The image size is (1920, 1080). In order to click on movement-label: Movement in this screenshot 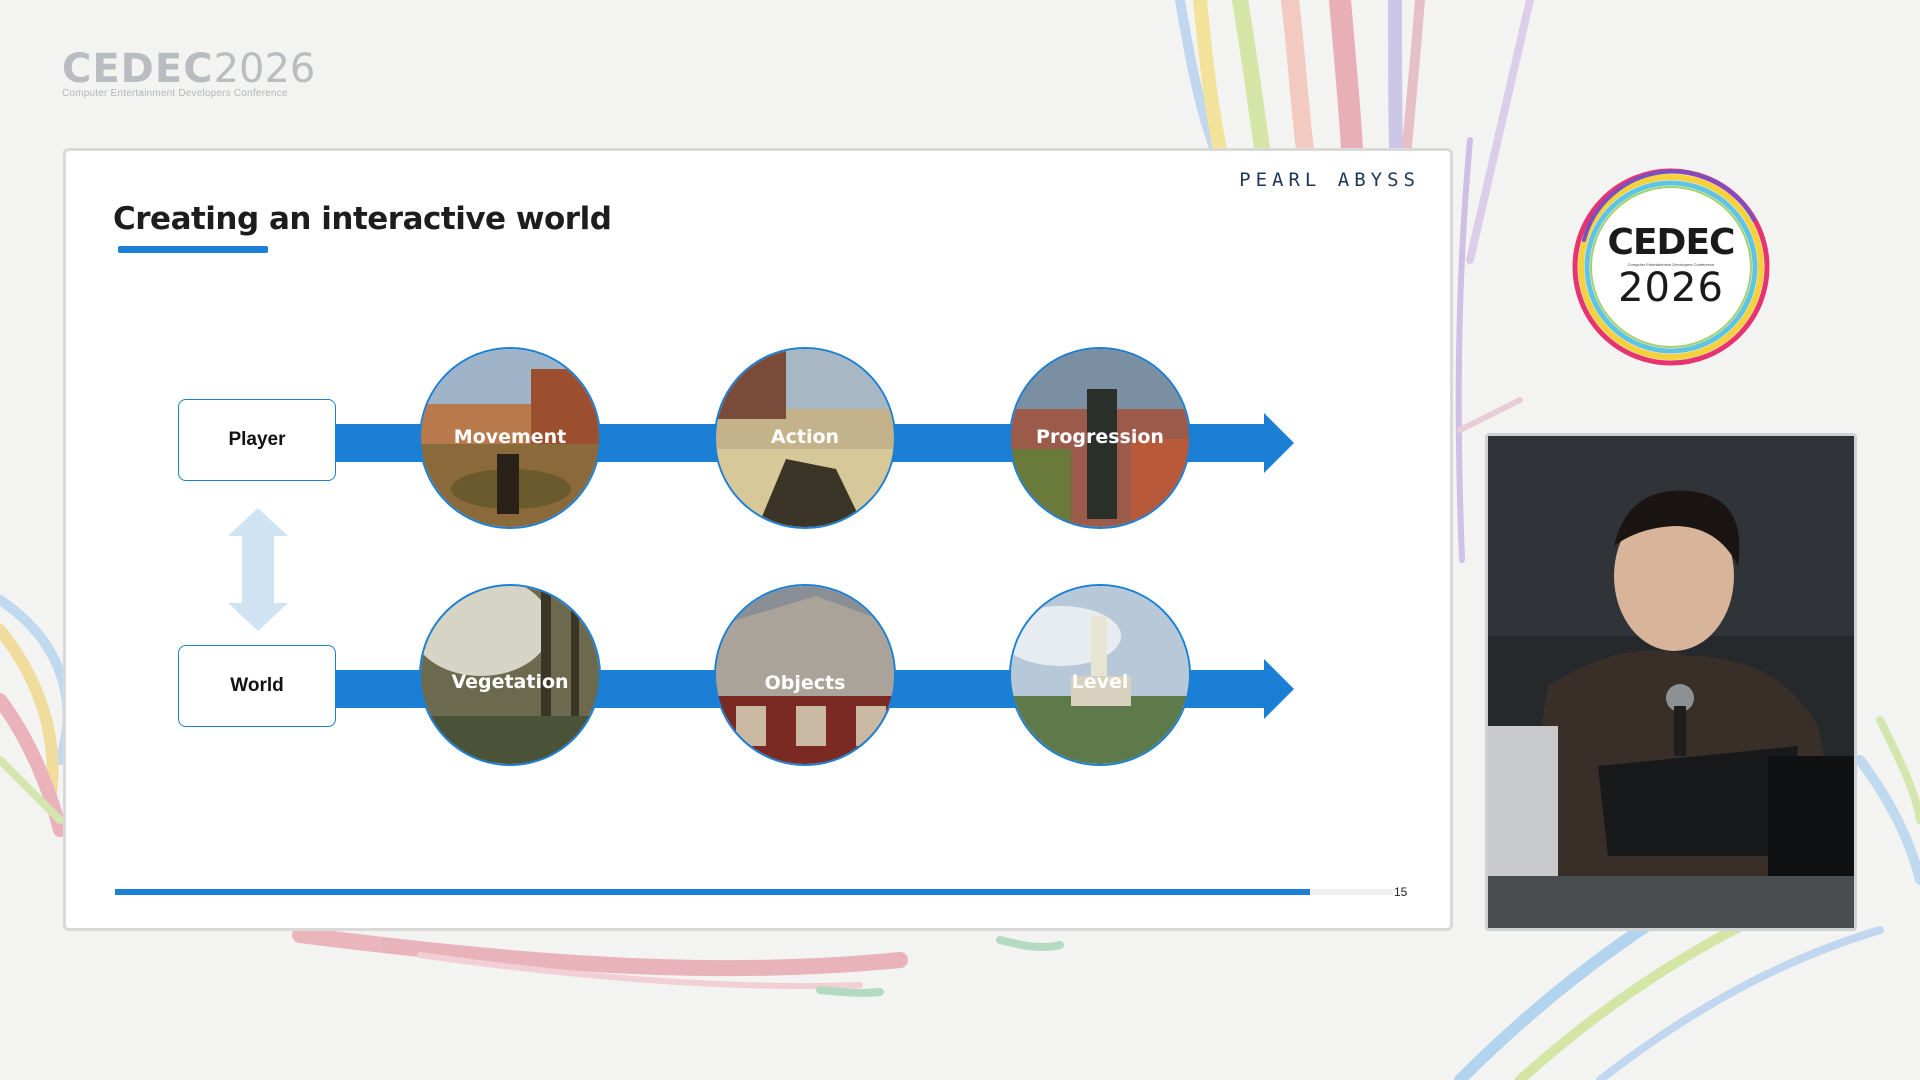, I will do `click(510, 437)`.